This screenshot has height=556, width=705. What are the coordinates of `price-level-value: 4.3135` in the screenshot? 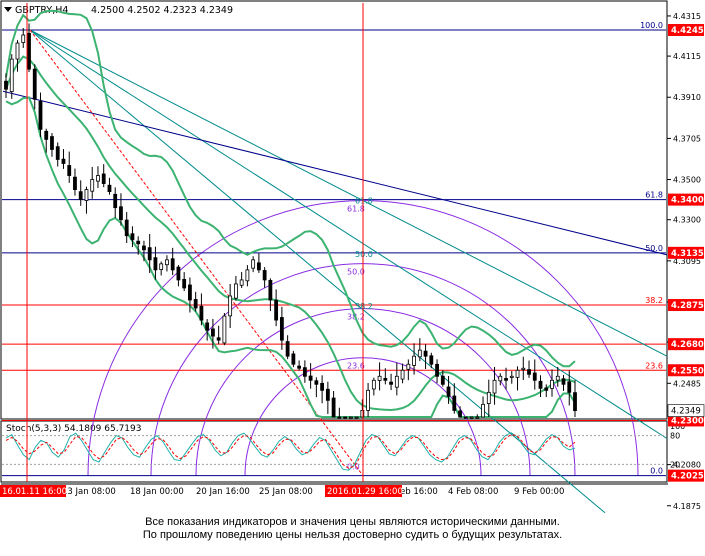 It's located at (687, 254).